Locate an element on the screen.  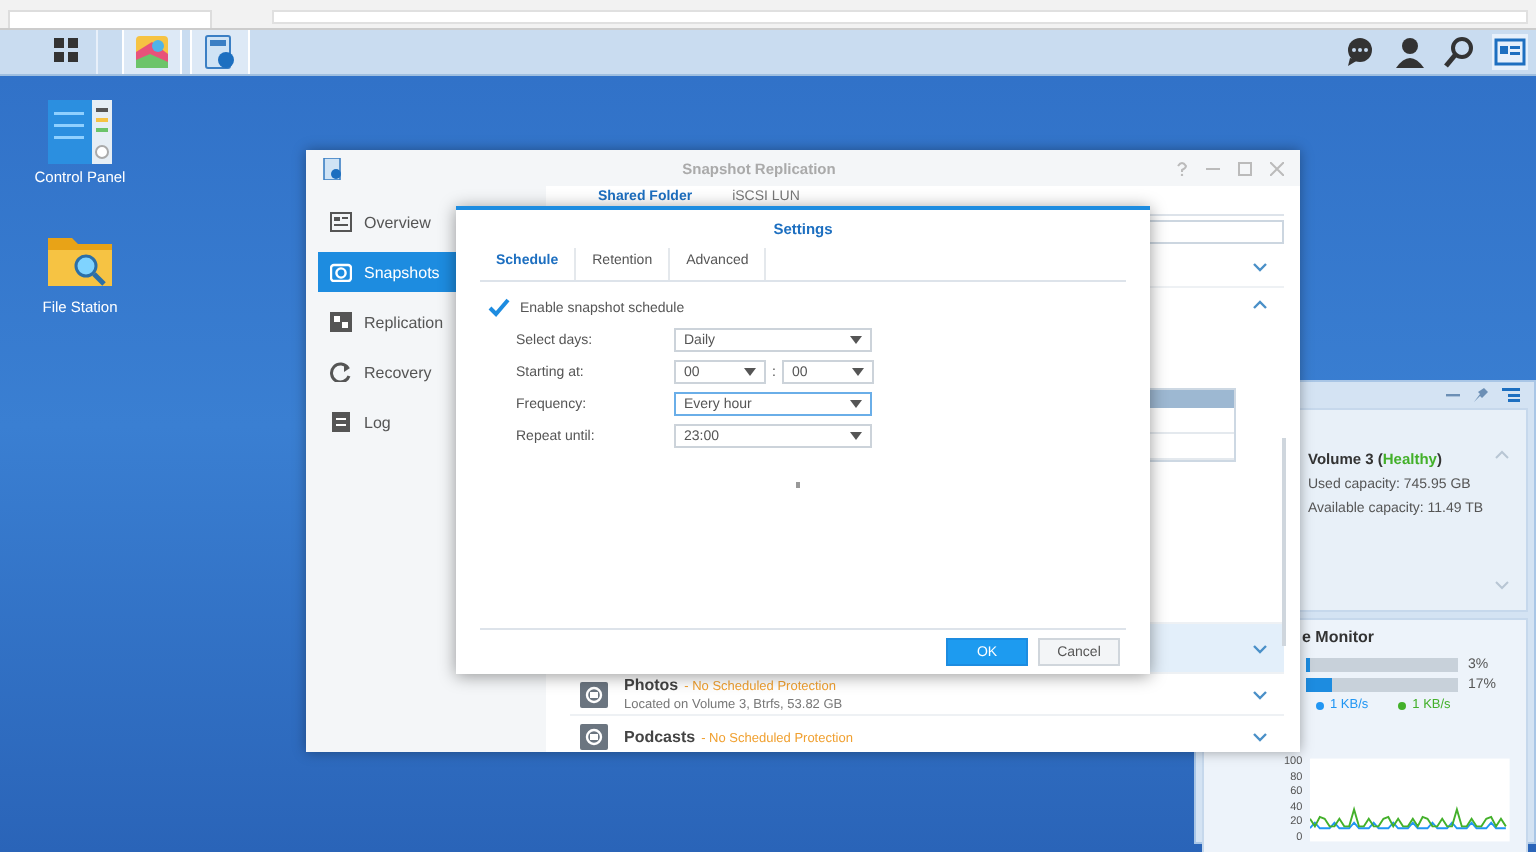
checkbox is located at coordinates (499, 308).